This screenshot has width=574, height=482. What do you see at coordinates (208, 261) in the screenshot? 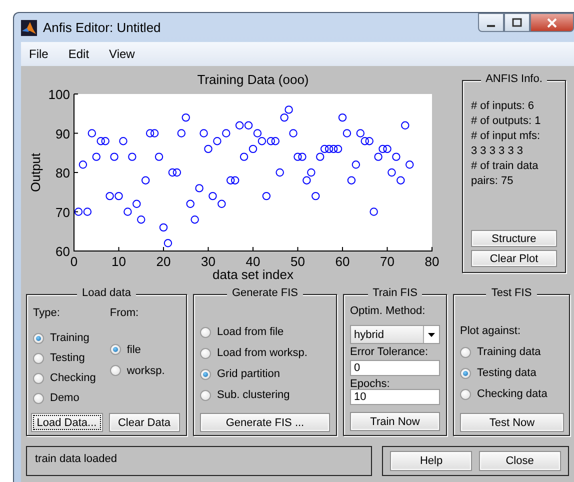
I see `x-tick-label: 30` at bounding box center [208, 261].